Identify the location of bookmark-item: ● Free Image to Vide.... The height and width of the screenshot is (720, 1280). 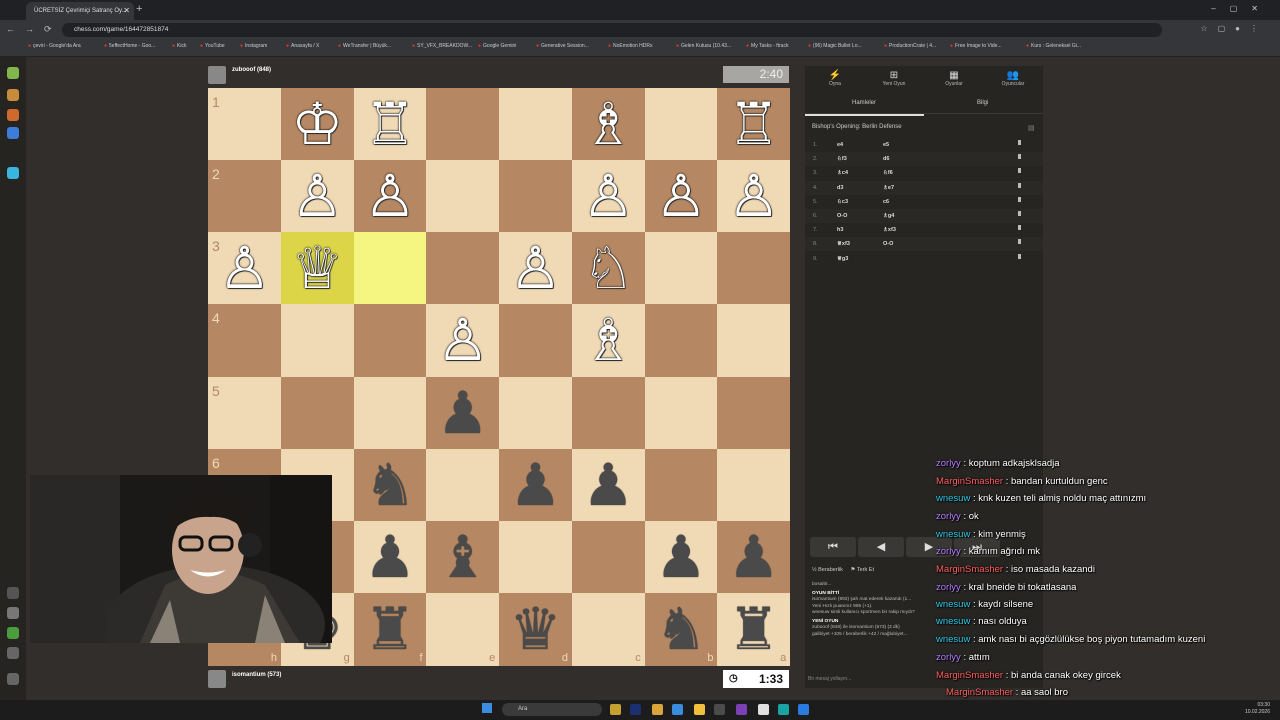
(976, 46).